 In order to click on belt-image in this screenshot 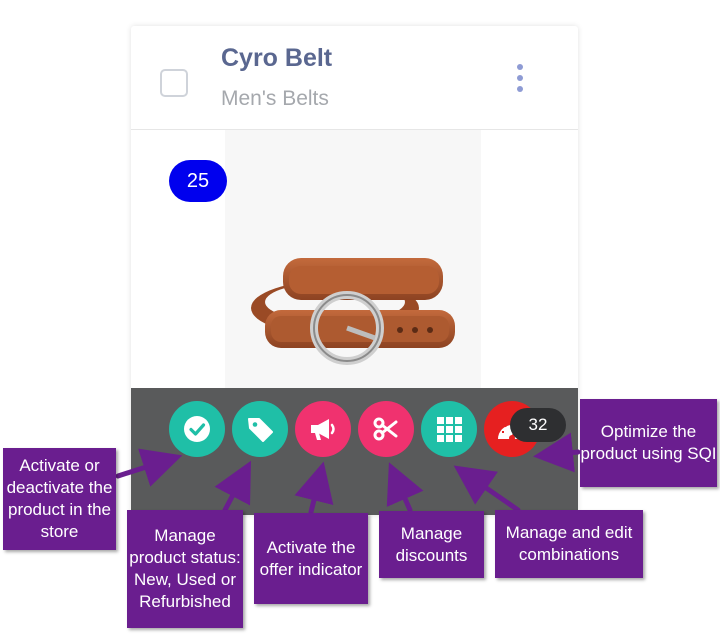, I will do `click(353, 311)`.